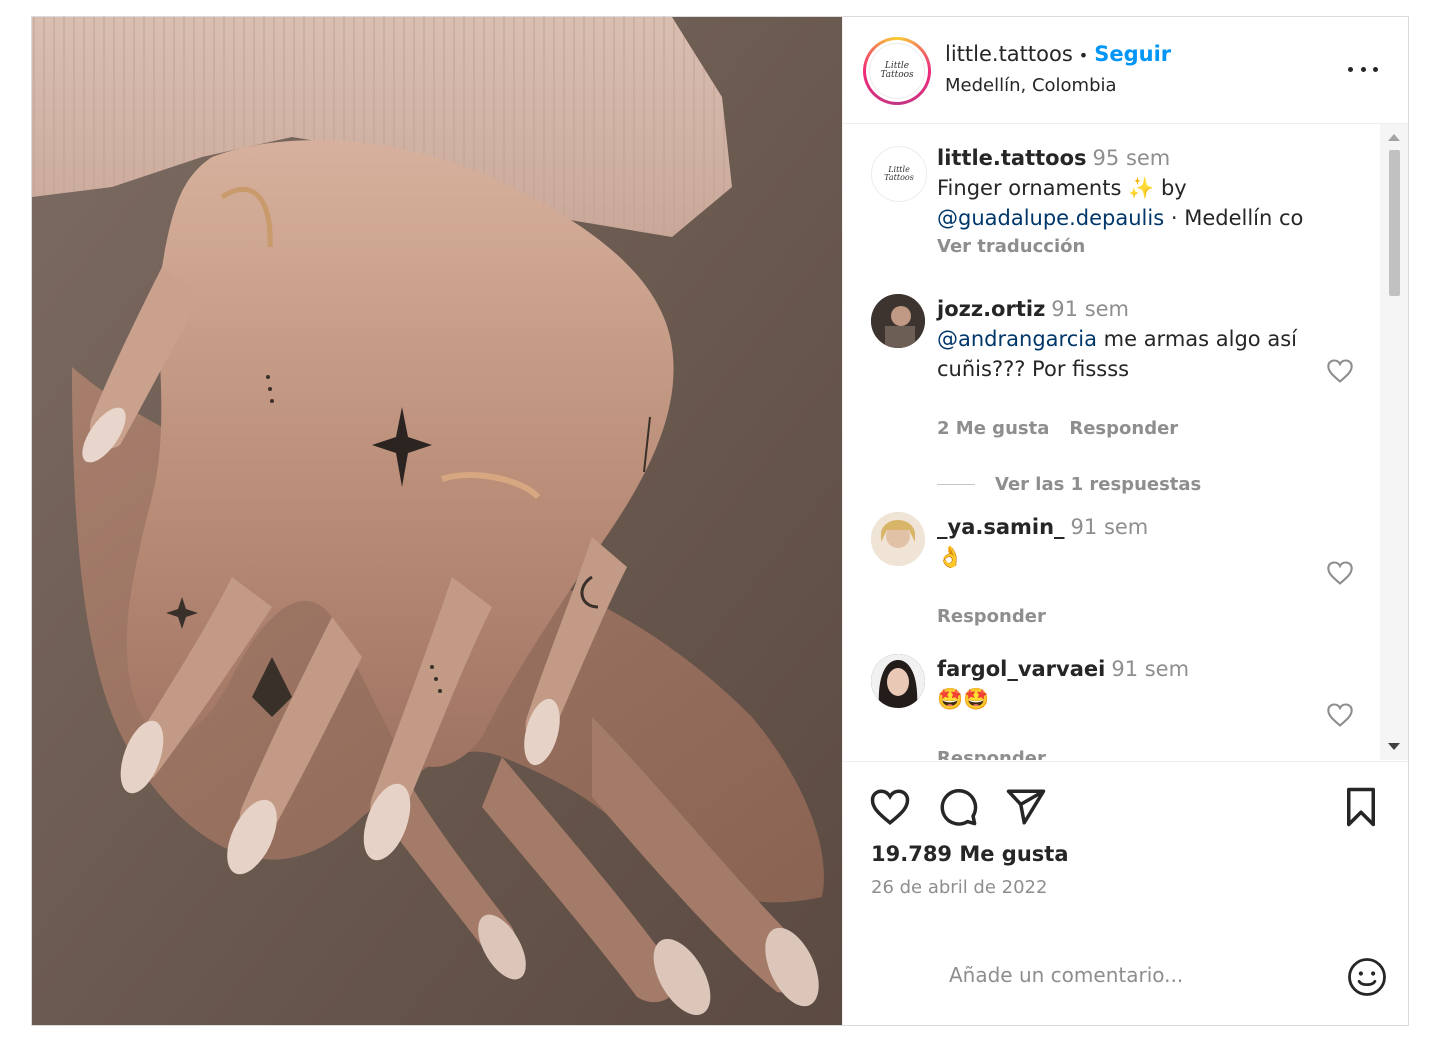 Image resolution: width=1440 pixels, height=1056 pixels. Describe the element at coordinates (1031, 85) in the screenshot. I see `header-location: Medellín, Colombia` at that location.